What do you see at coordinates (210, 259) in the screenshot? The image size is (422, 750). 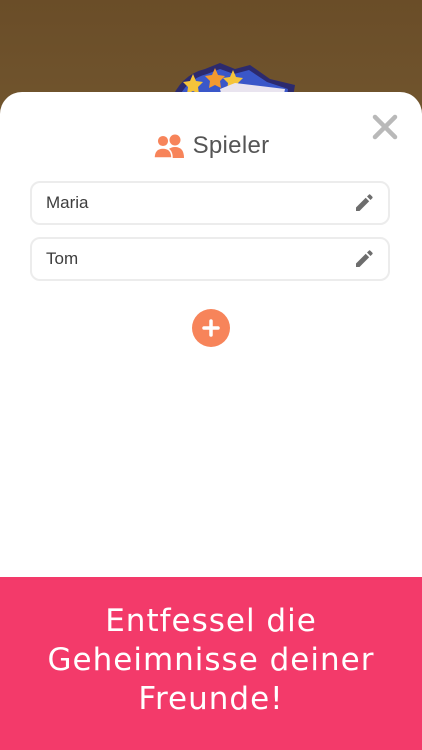 I see `player-row-tom: Tom` at bounding box center [210, 259].